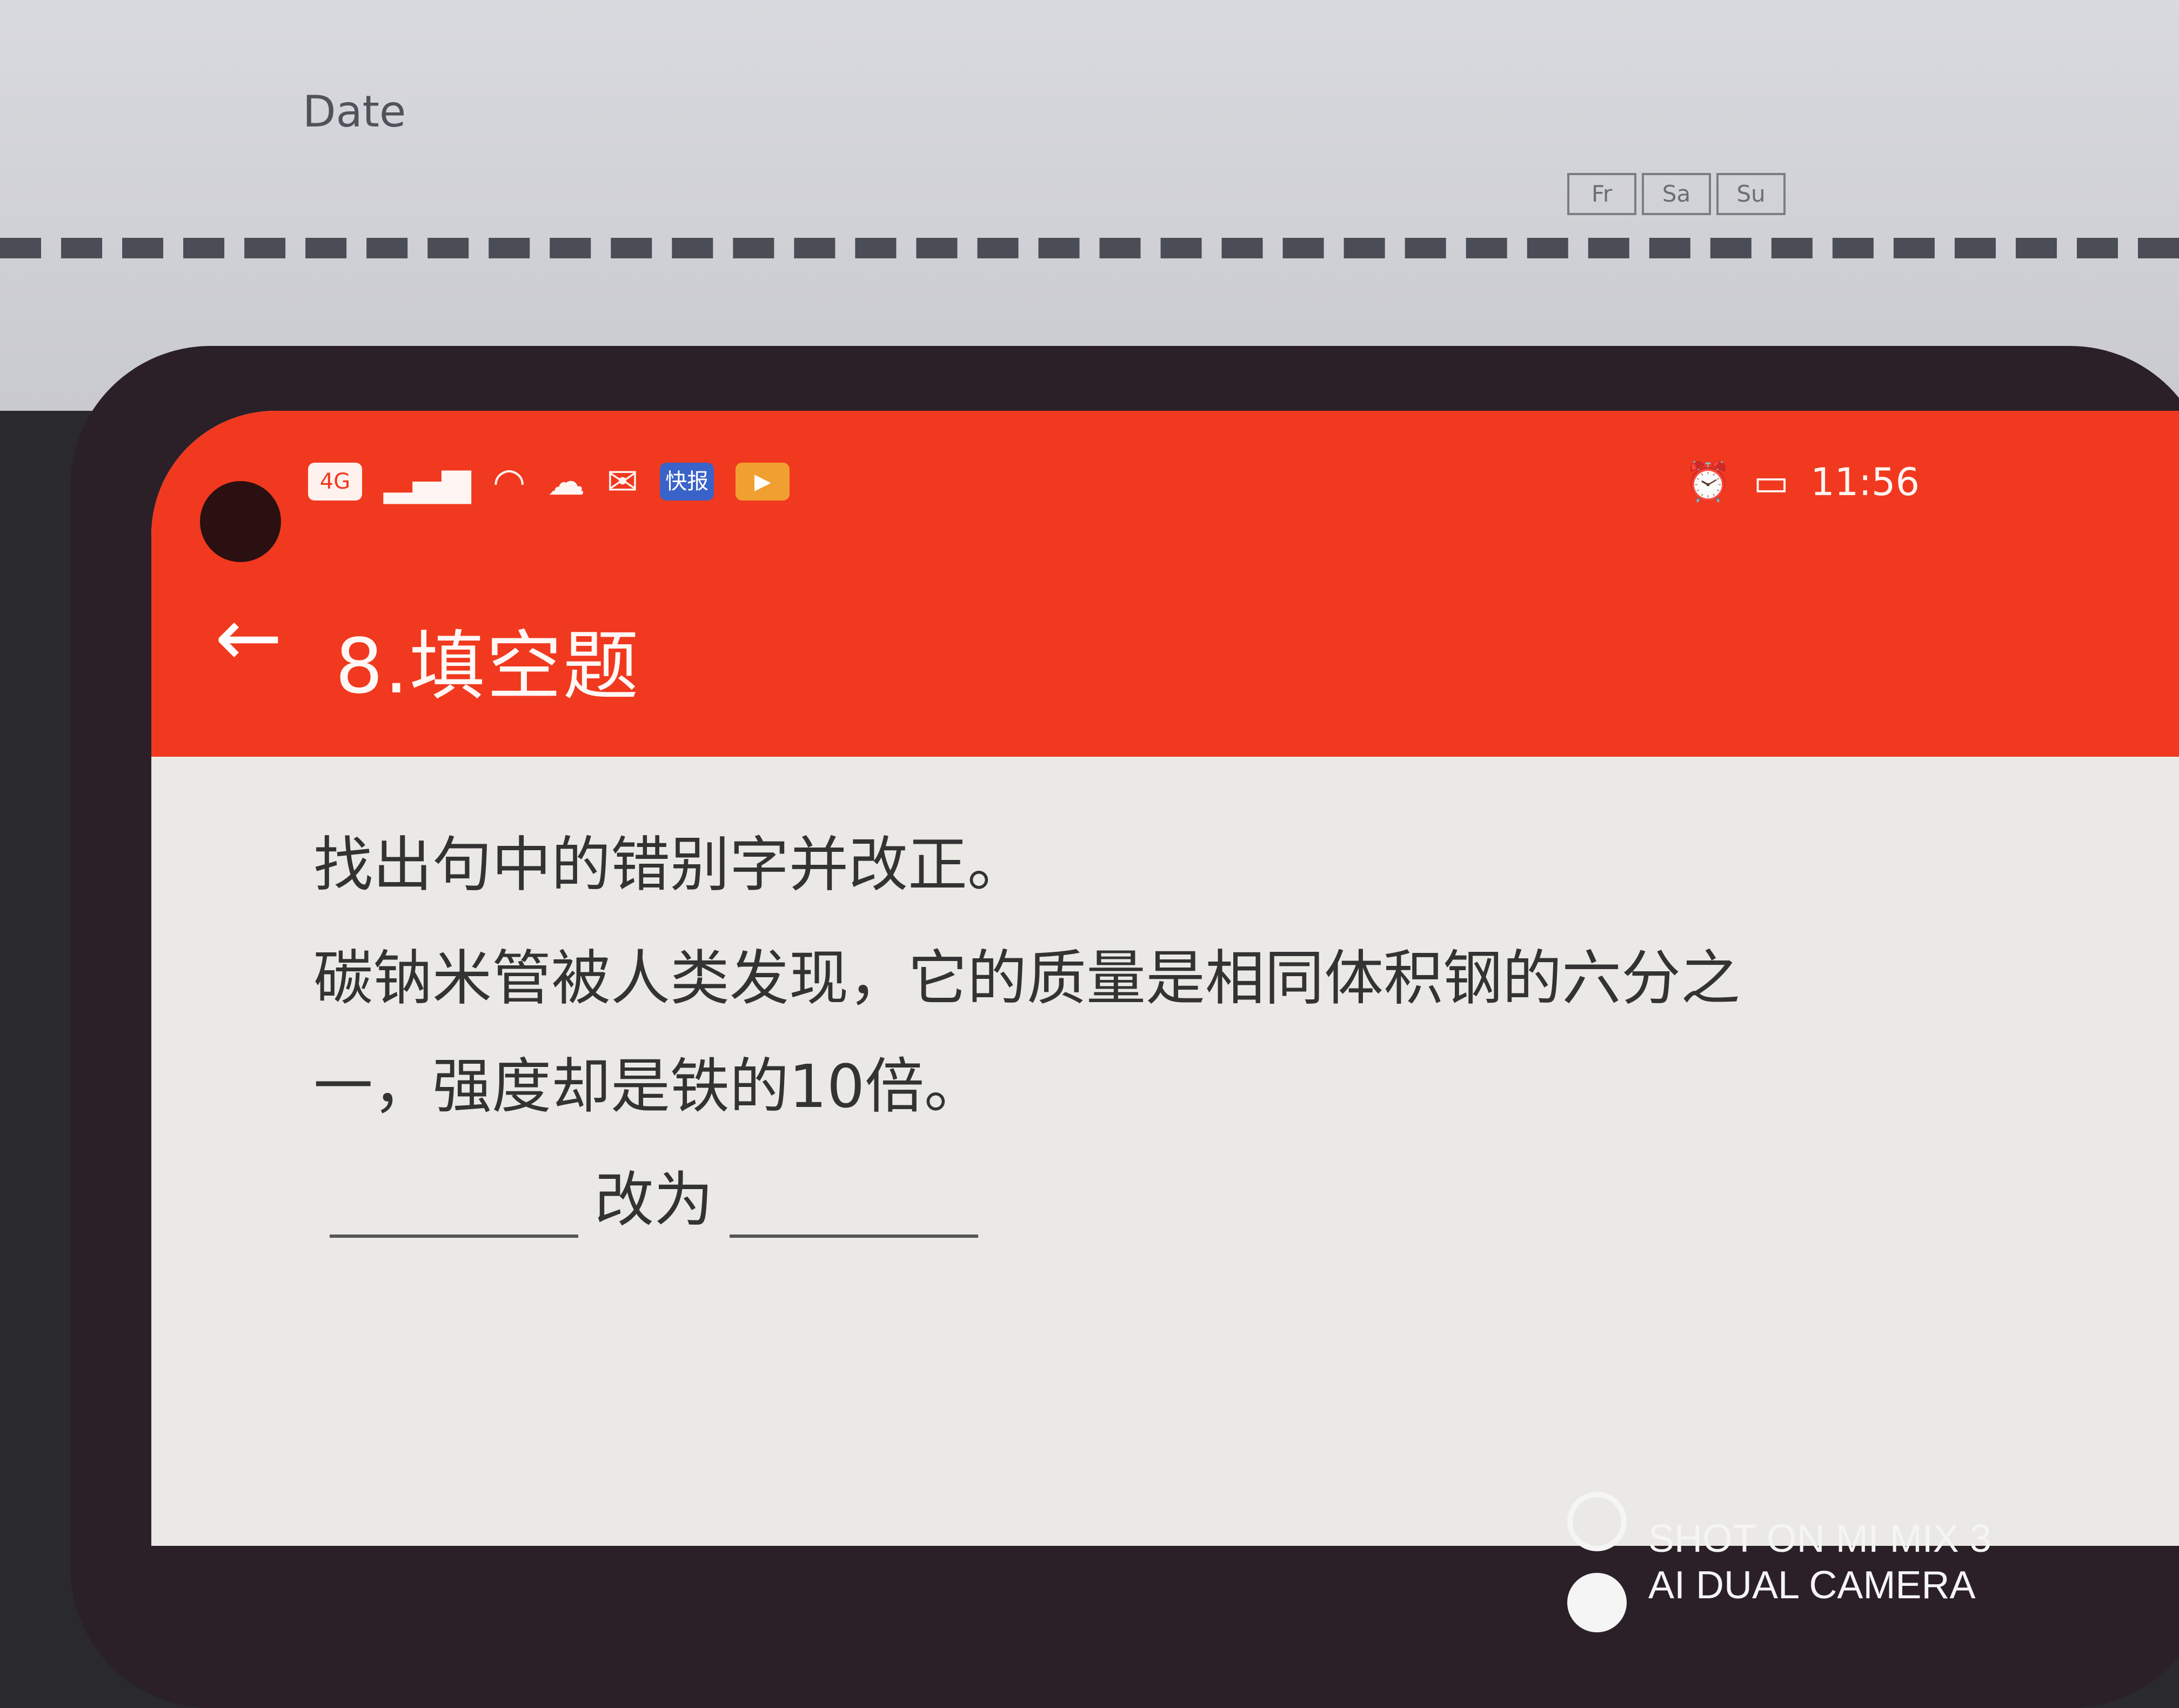 This screenshot has height=1708, width=2179. What do you see at coordinates (763, 482) in the screenshot?
I see `play-icon: ▶` at bounding box center [763, 482].